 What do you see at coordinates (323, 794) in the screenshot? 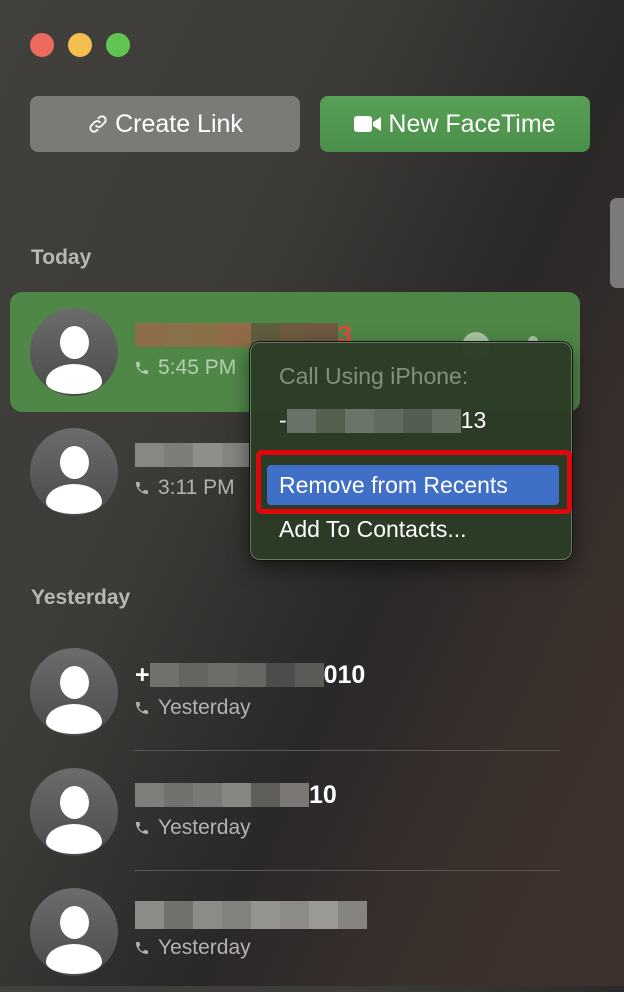
I see `caller-name-suffix: 10` at bounding box center [323, 794].